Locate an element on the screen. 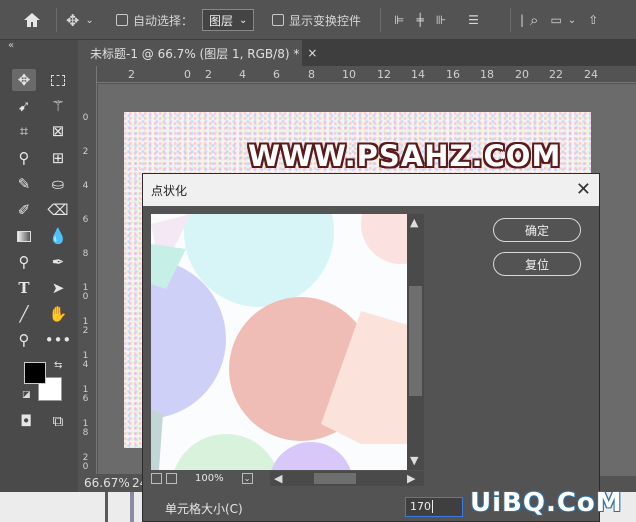  zoom-in-icon is located at coordinates (171, 478).